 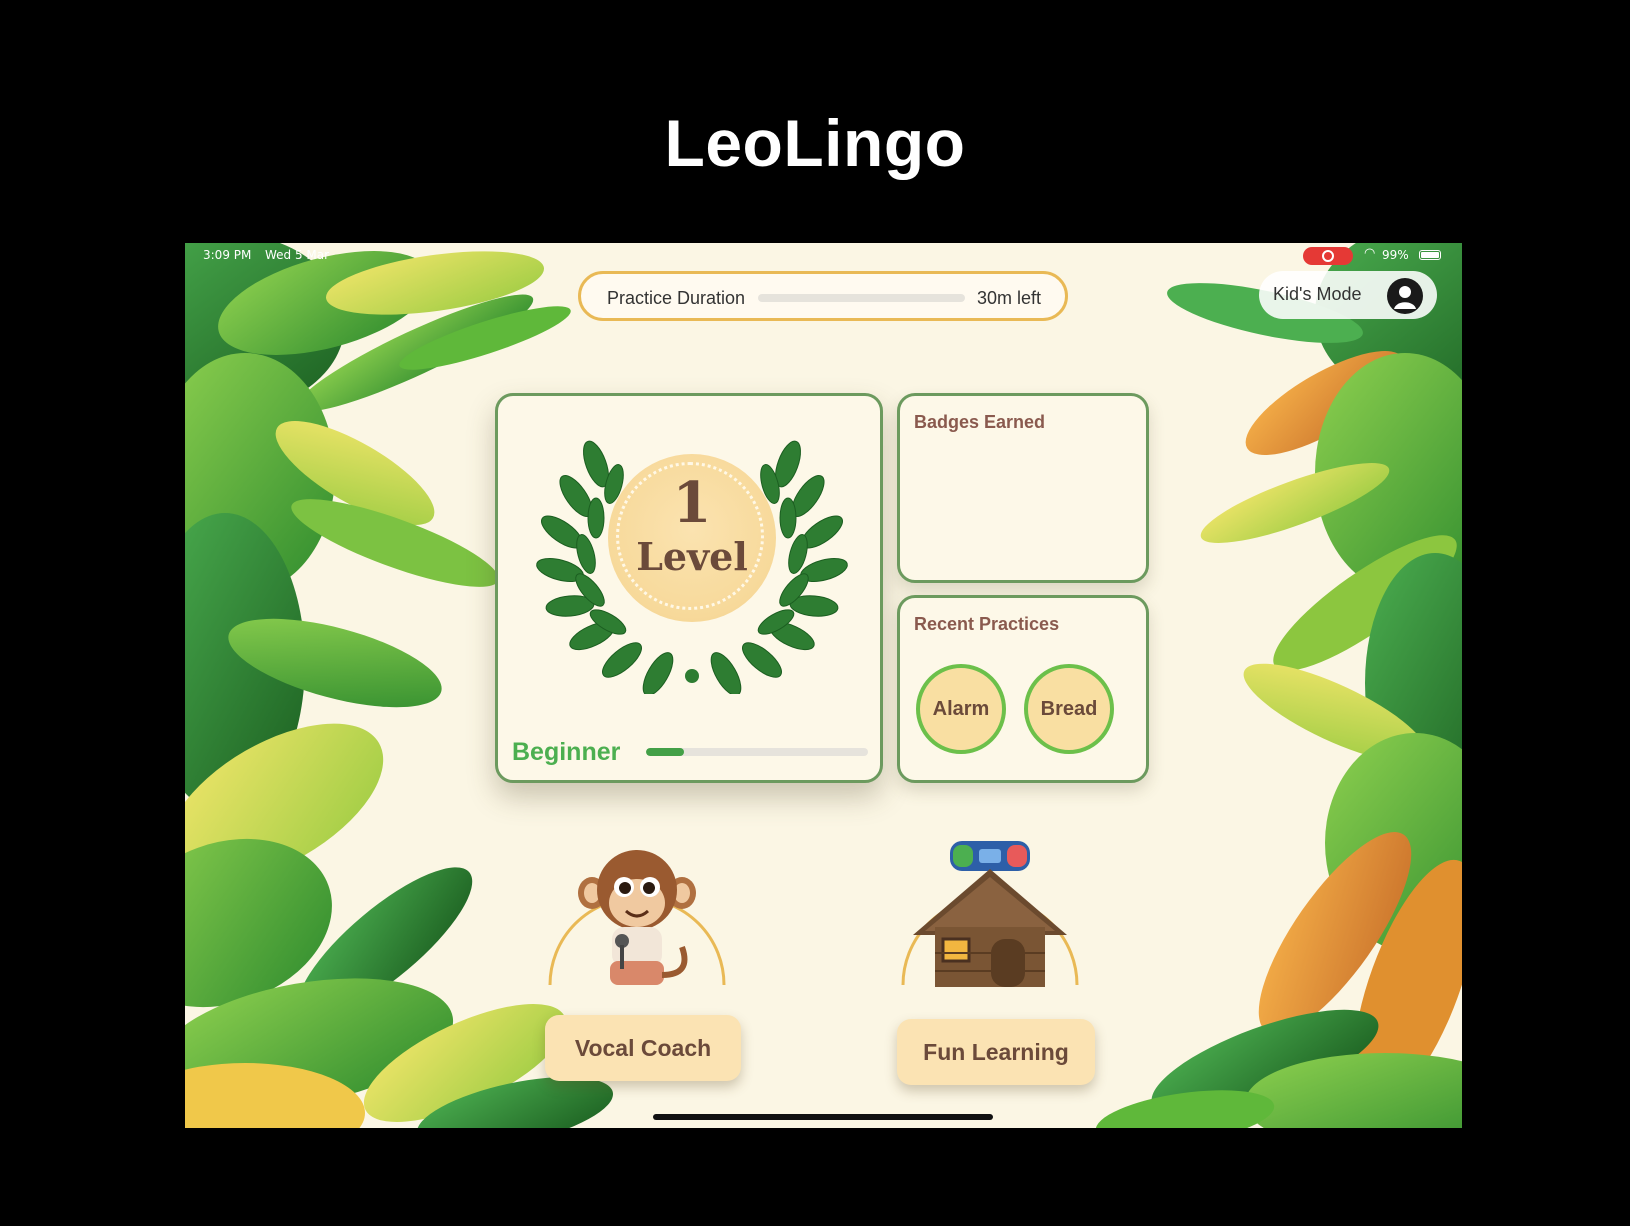 I want to click on recent-practices-card: Recent Practices Alarm Bread, so click(x=1023, y=689).